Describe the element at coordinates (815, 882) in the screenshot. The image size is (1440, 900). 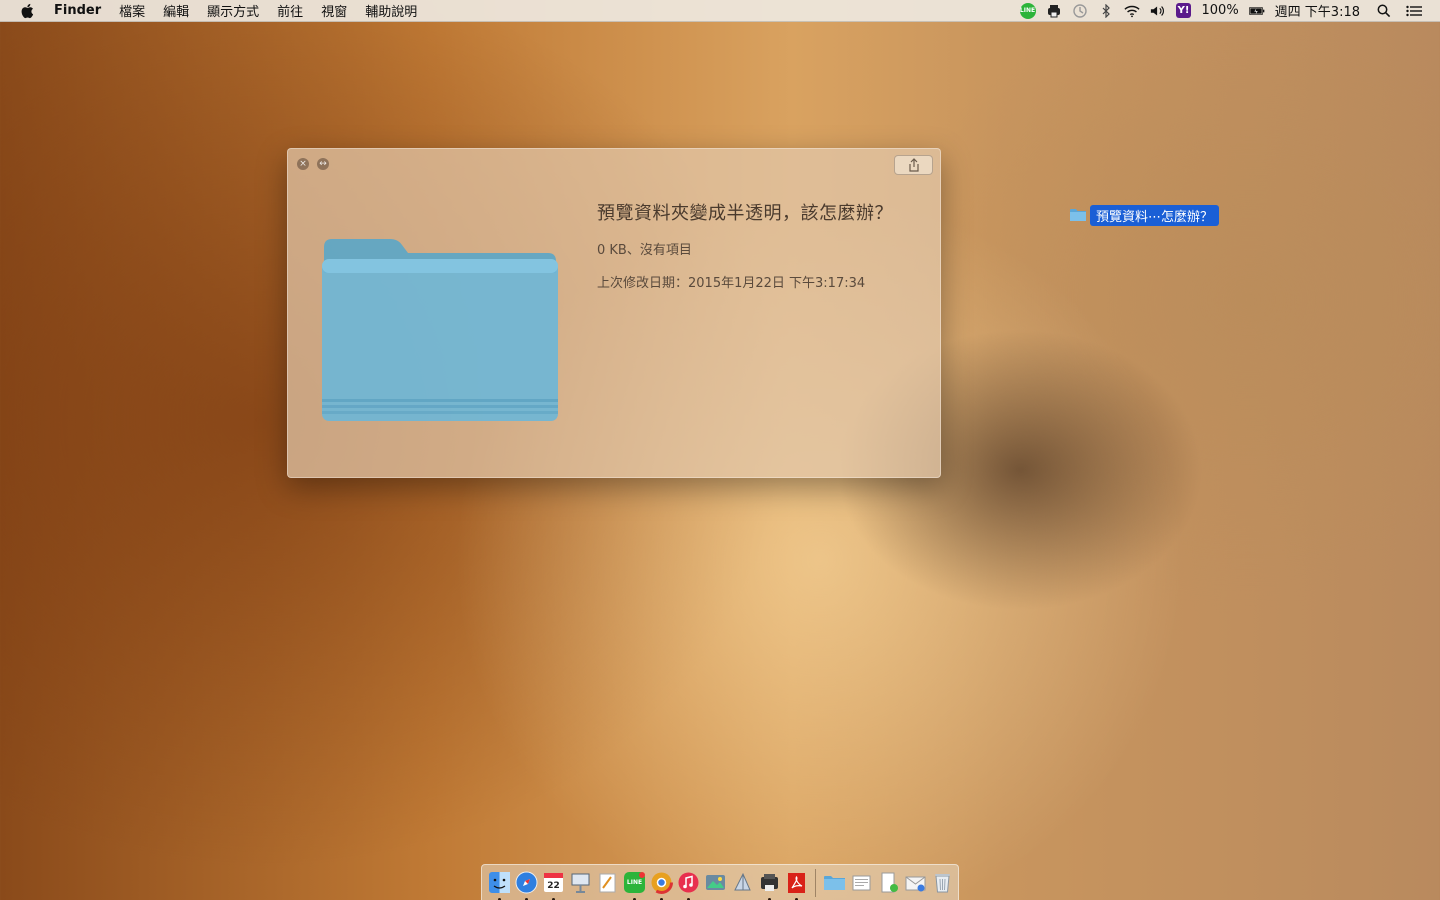
I see `dock-separator` at that location.